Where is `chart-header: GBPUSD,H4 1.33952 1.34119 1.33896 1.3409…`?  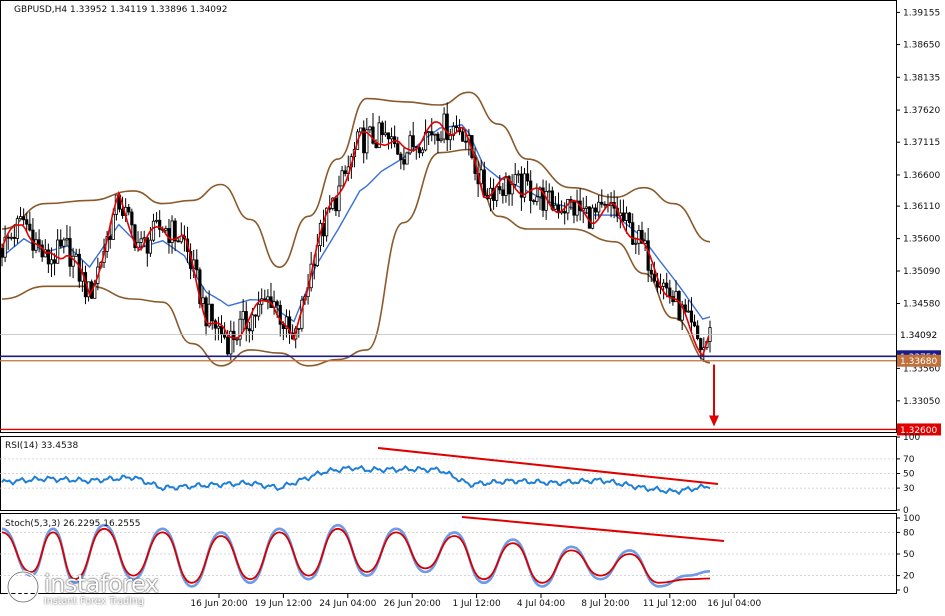 chart-header: GBPUSD,H4 1.33952 1.34119 1.33896 1.3409… is located at coordinates (120, 10).